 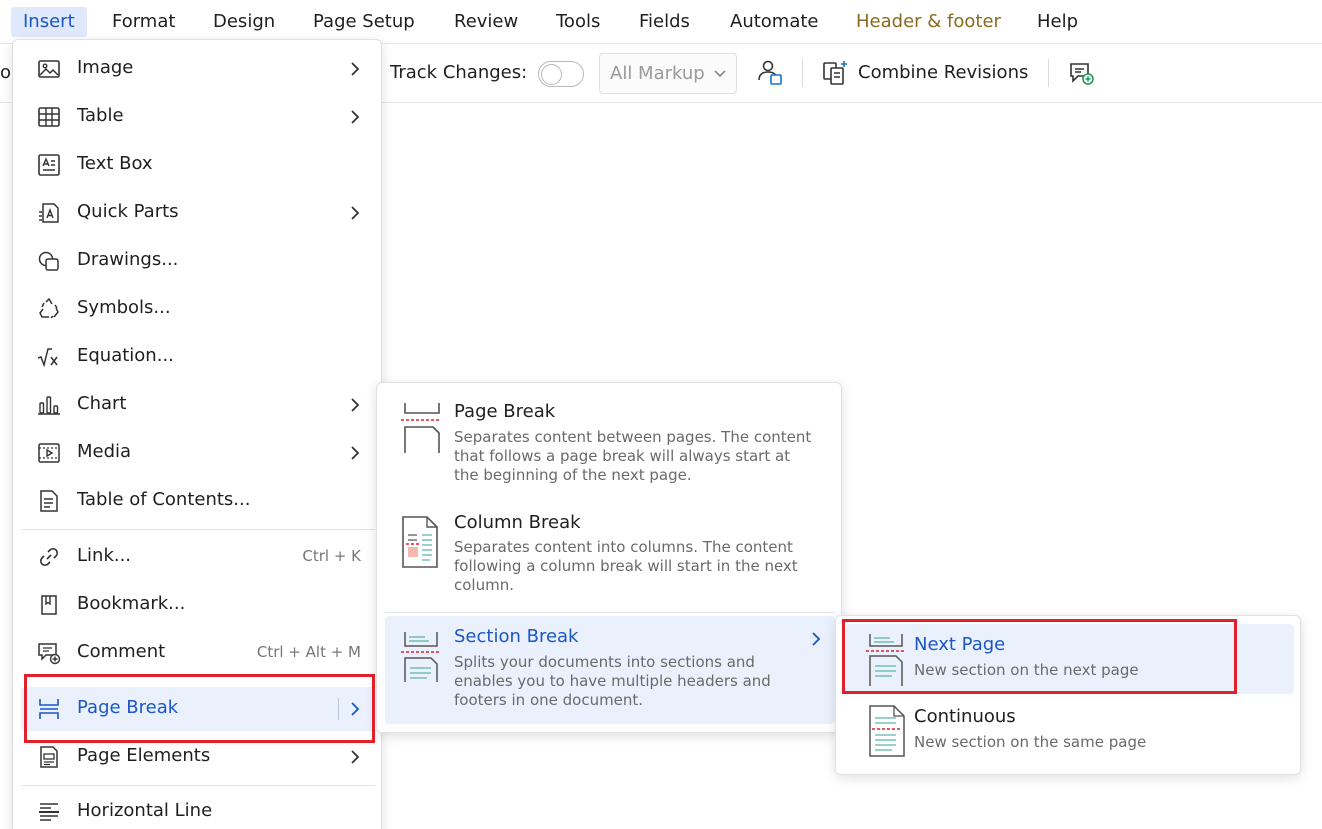 What do you see at coordinates (199, 708) in the screenshot?
I see `annotation-box-page-break` at bounding box center [199, 708].